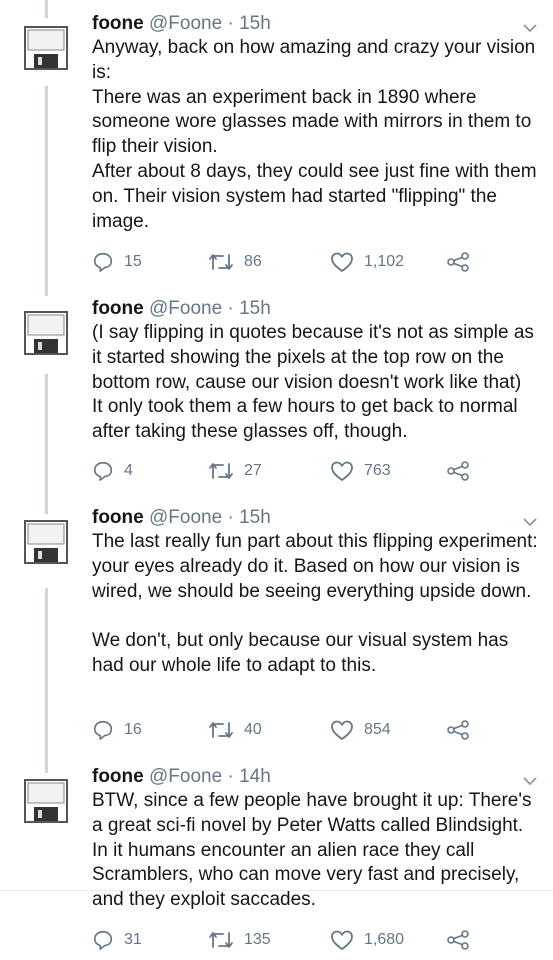 This screenshot has width=553, height=960. What do you see at coordinates (117, 262) in the screenshot?
I see `reply-button: 15` at bounding box center [117, 262].